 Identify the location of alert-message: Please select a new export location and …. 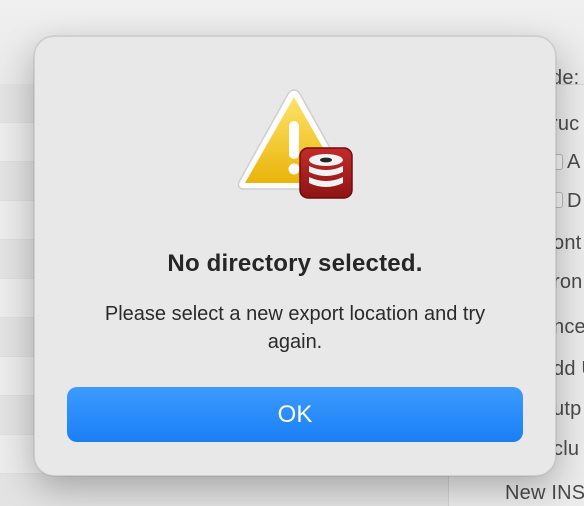
(295, 328).